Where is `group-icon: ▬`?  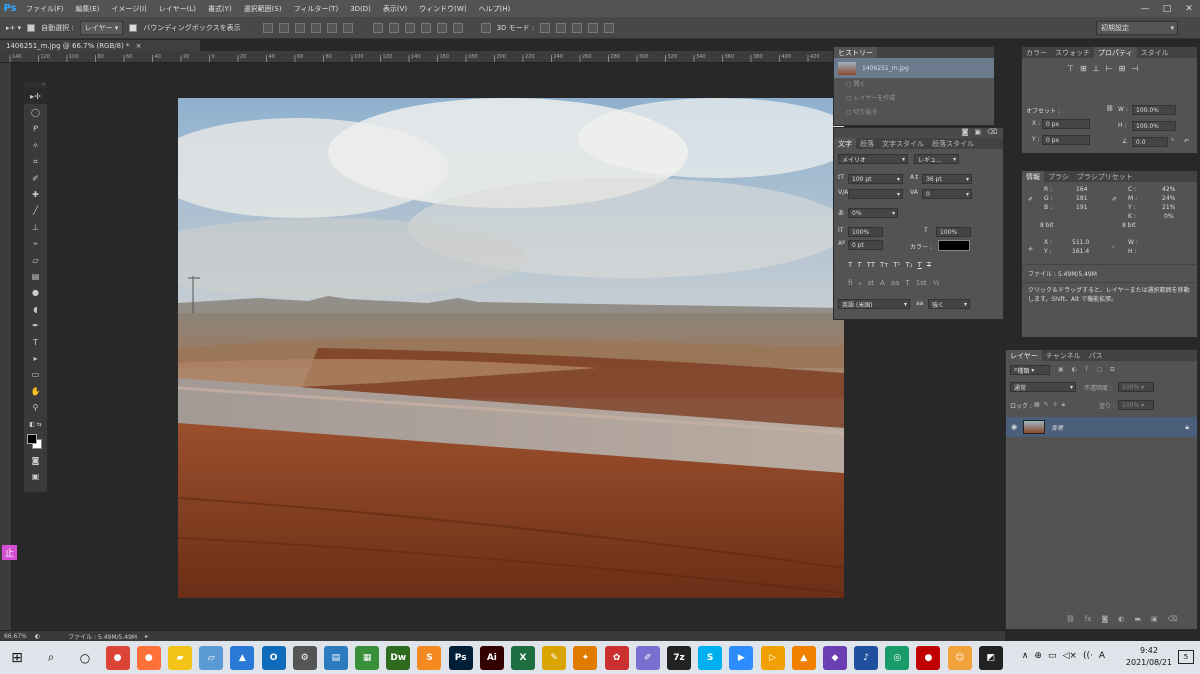 group-icon: ▬ is located at coordinates (1137, 619).